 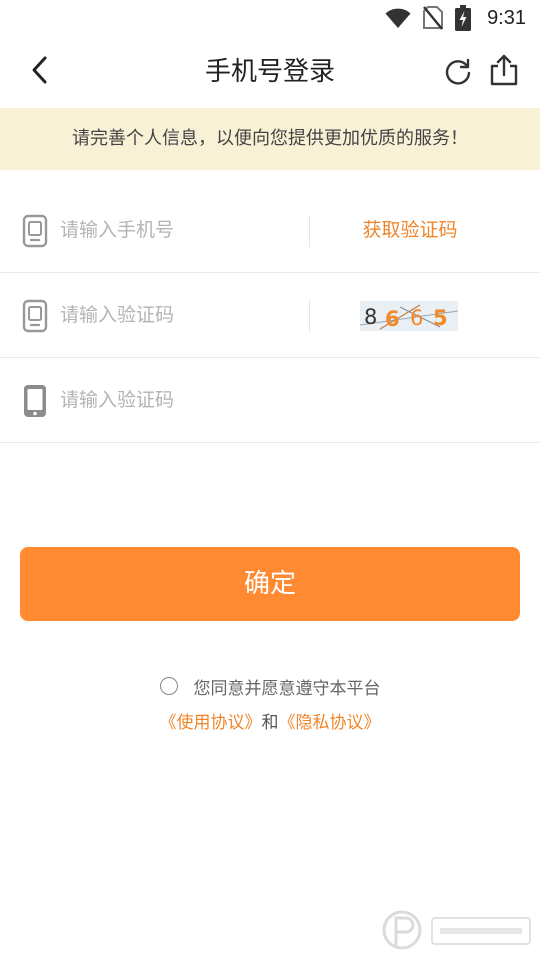 I want to click on get-verification-code-button: 获取验证码, so click(x=410, y=230).